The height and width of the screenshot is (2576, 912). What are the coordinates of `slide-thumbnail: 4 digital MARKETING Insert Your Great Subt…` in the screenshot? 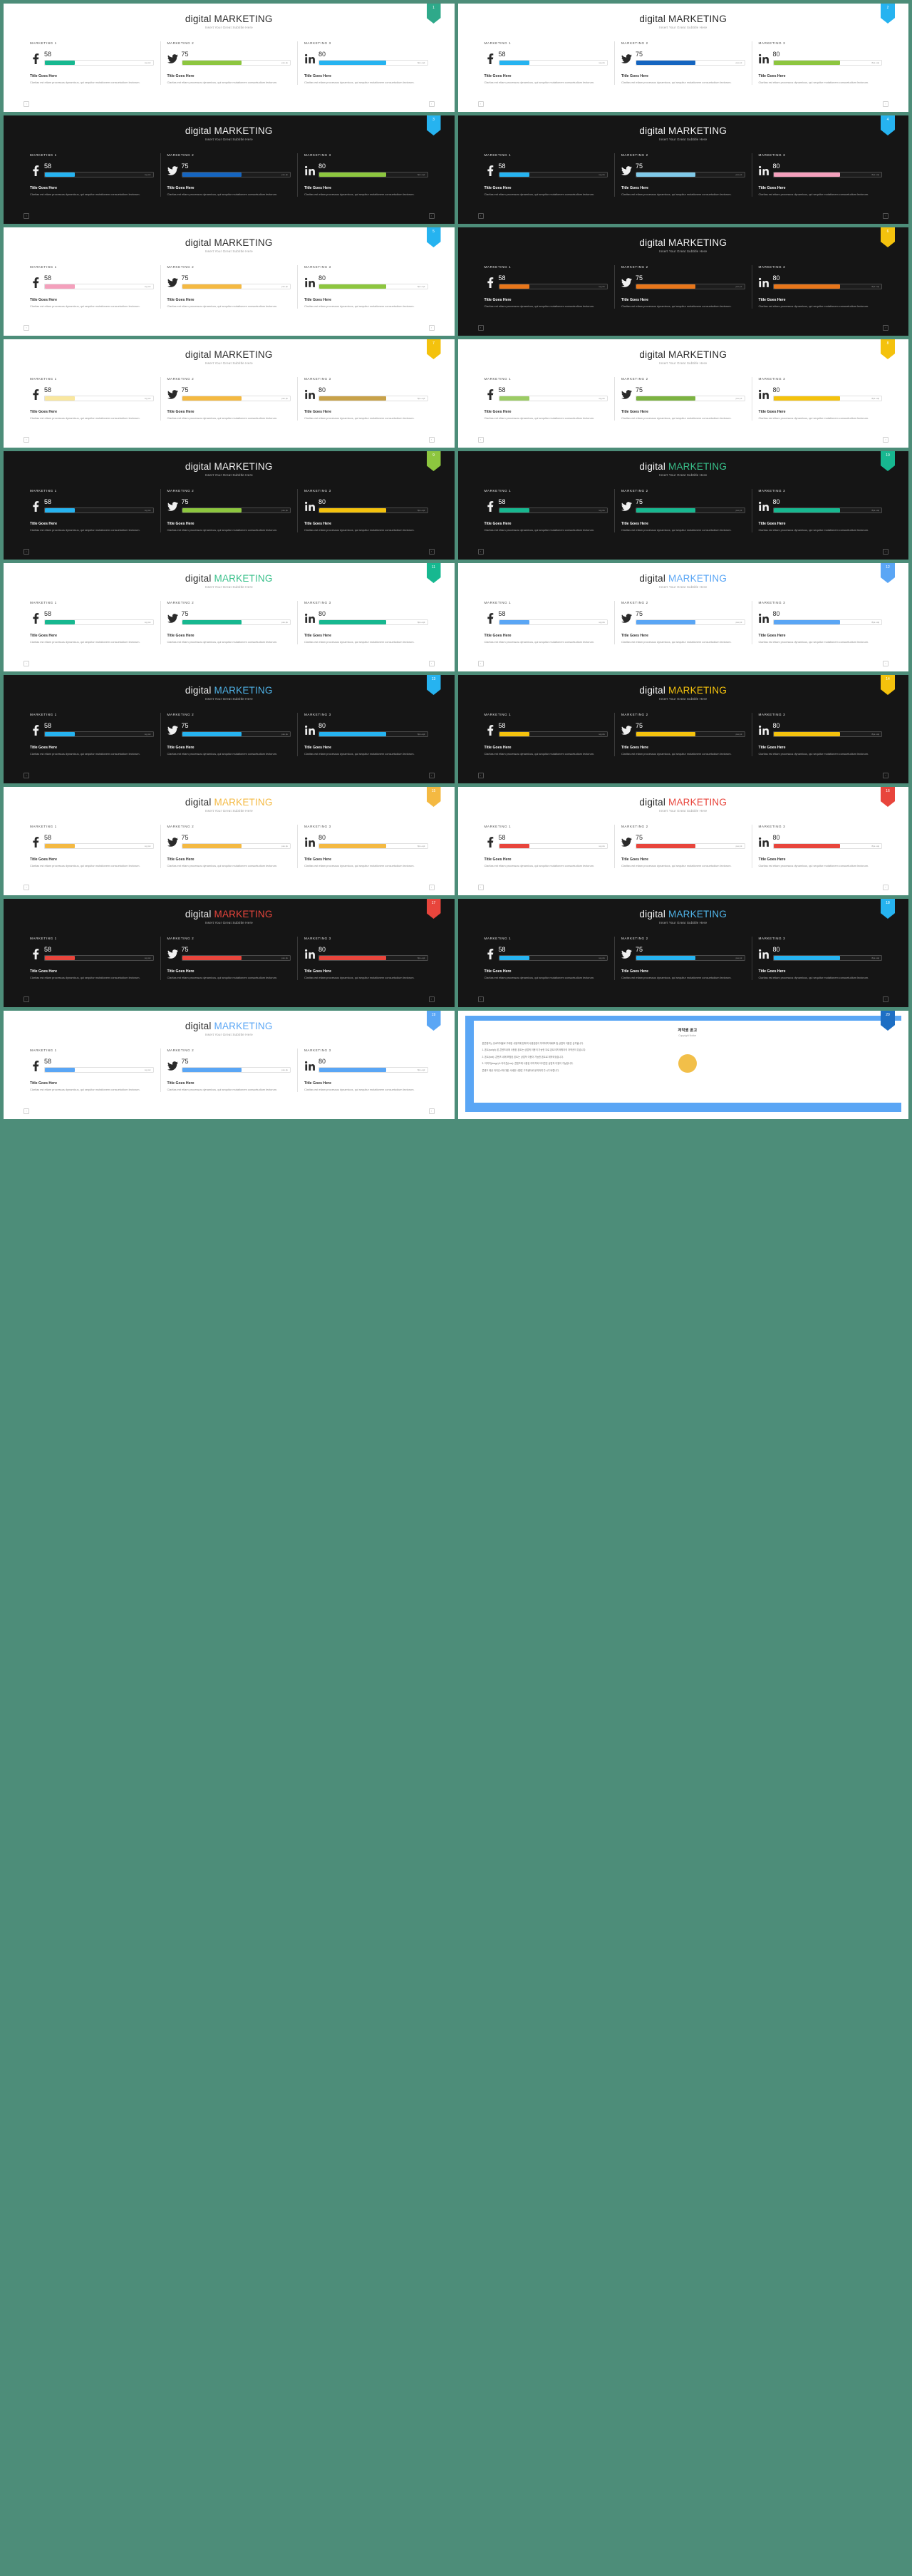 It's located at (682, 169).